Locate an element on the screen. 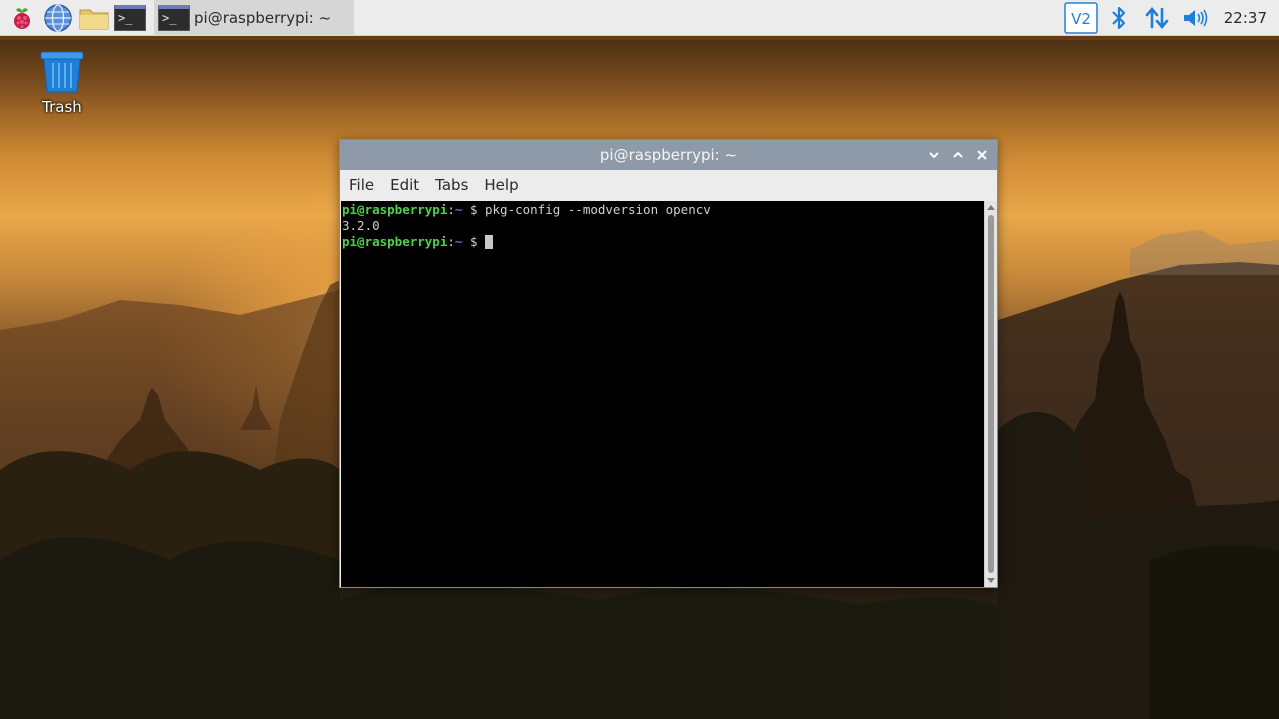 The width and height of the screenshot is (1279, 719). terminal-line: pi@raspberrypi:~ $ is located at coordinates (662, 242).